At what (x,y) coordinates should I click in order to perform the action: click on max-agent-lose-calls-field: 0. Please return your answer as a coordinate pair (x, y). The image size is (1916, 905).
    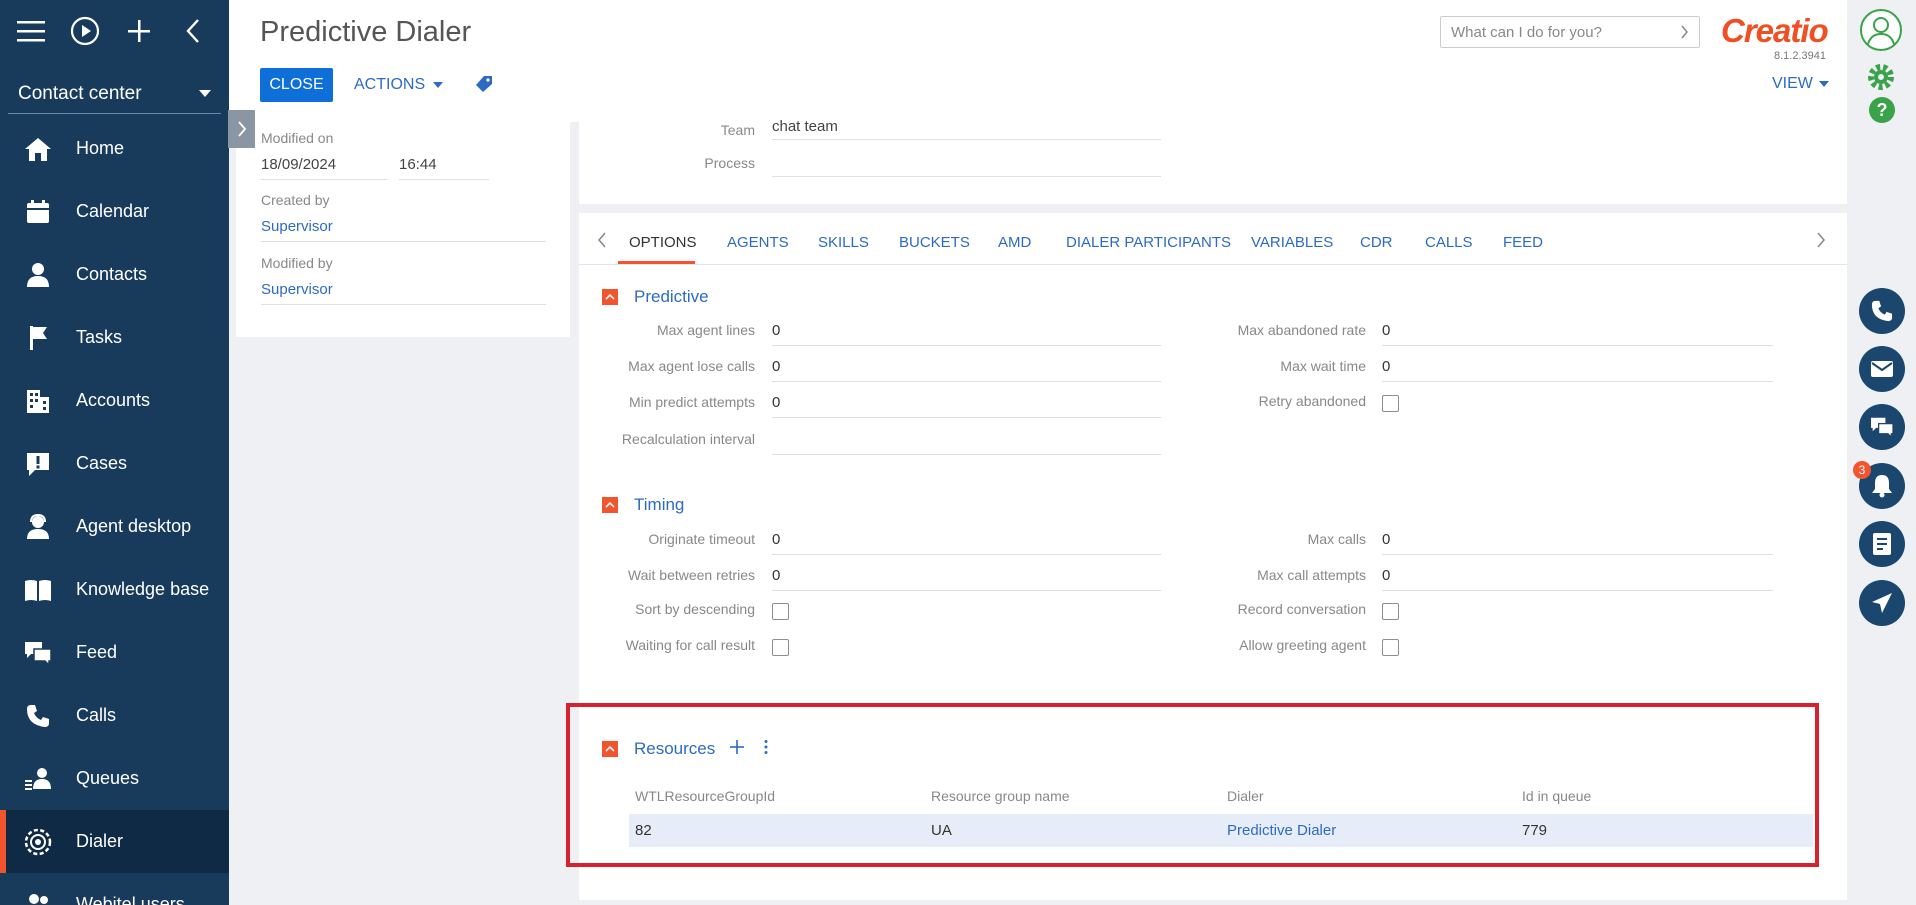
    Looking at the image, I should click on (966, 369).